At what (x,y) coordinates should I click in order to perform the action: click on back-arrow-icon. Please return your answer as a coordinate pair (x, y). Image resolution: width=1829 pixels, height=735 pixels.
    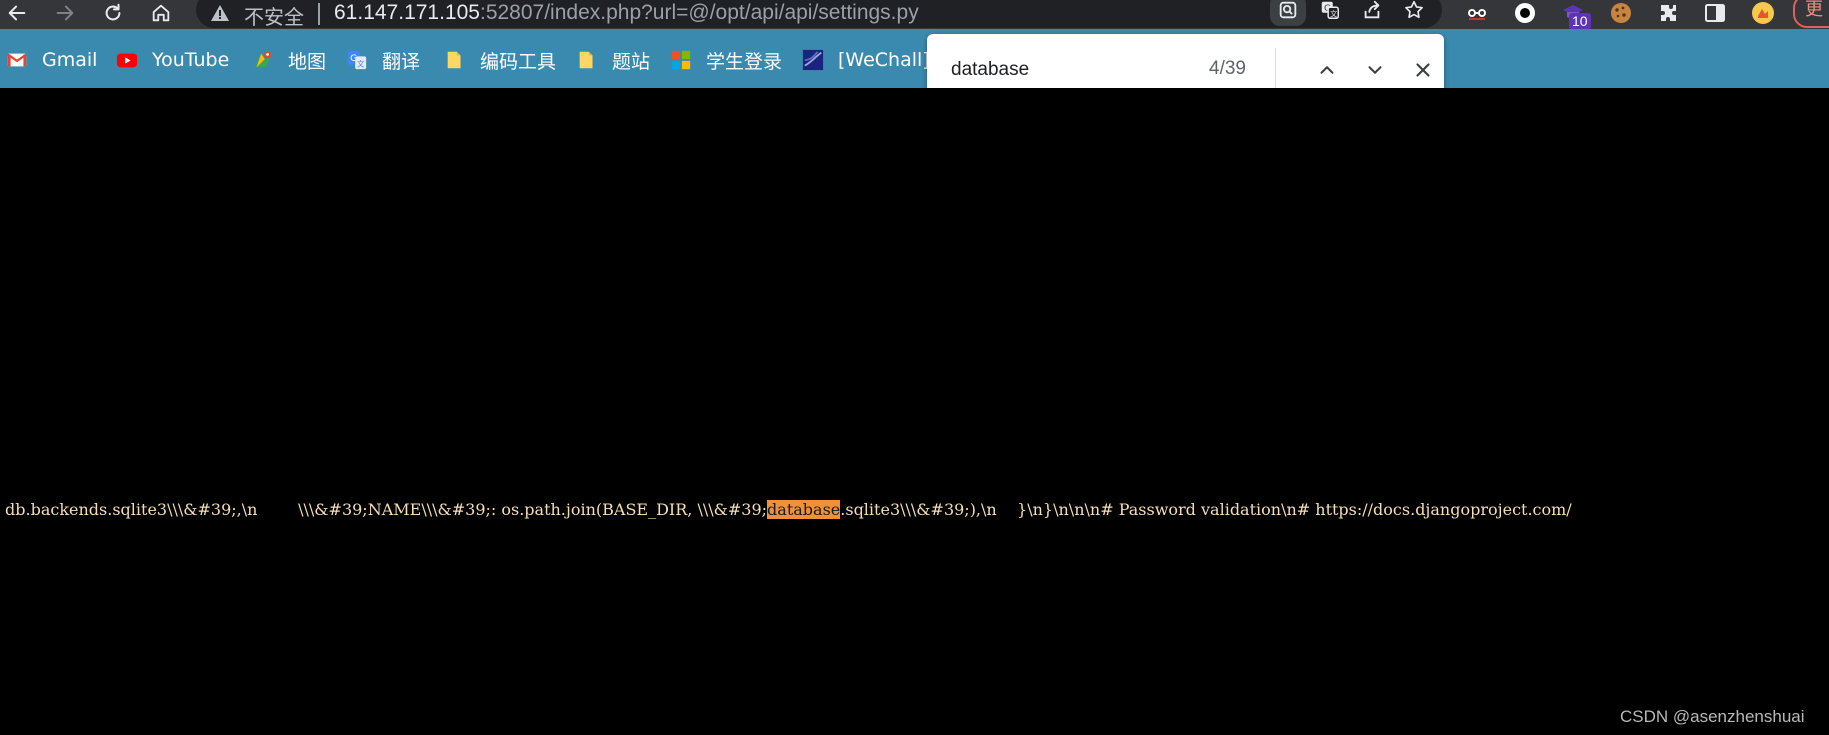
    Looking at the image, I should click on (17, 13).